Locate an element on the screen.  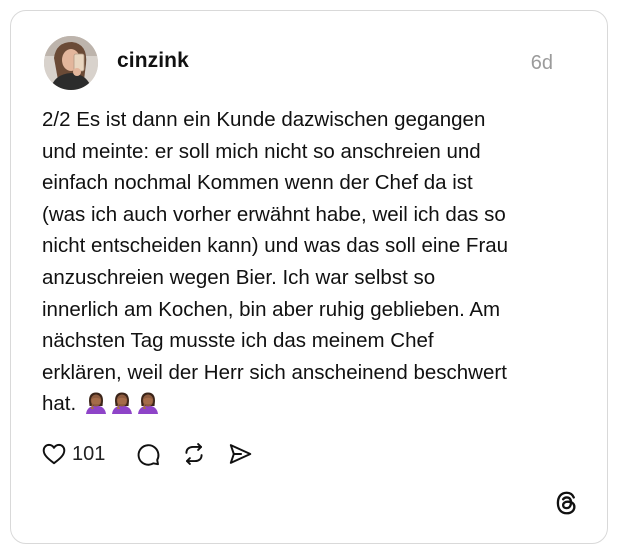
share-button is located at coordinates (240, 454).